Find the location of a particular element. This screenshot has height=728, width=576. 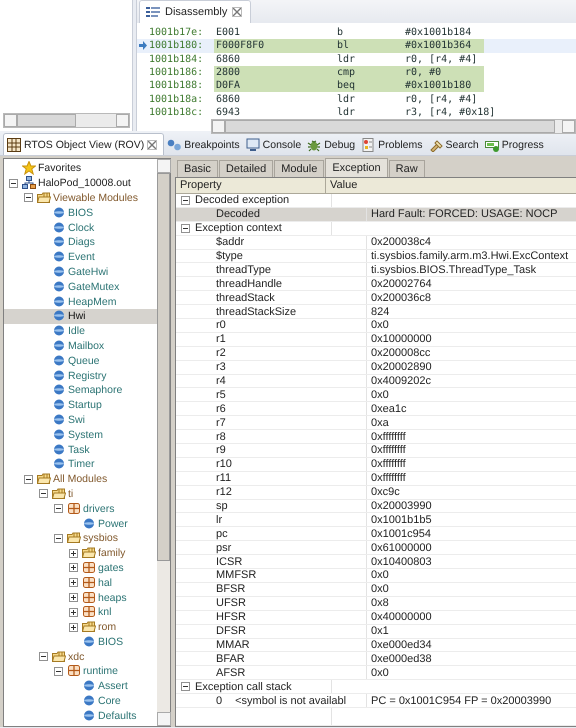

table-row: r12 0xc9c is located at coordinates (376, 493).